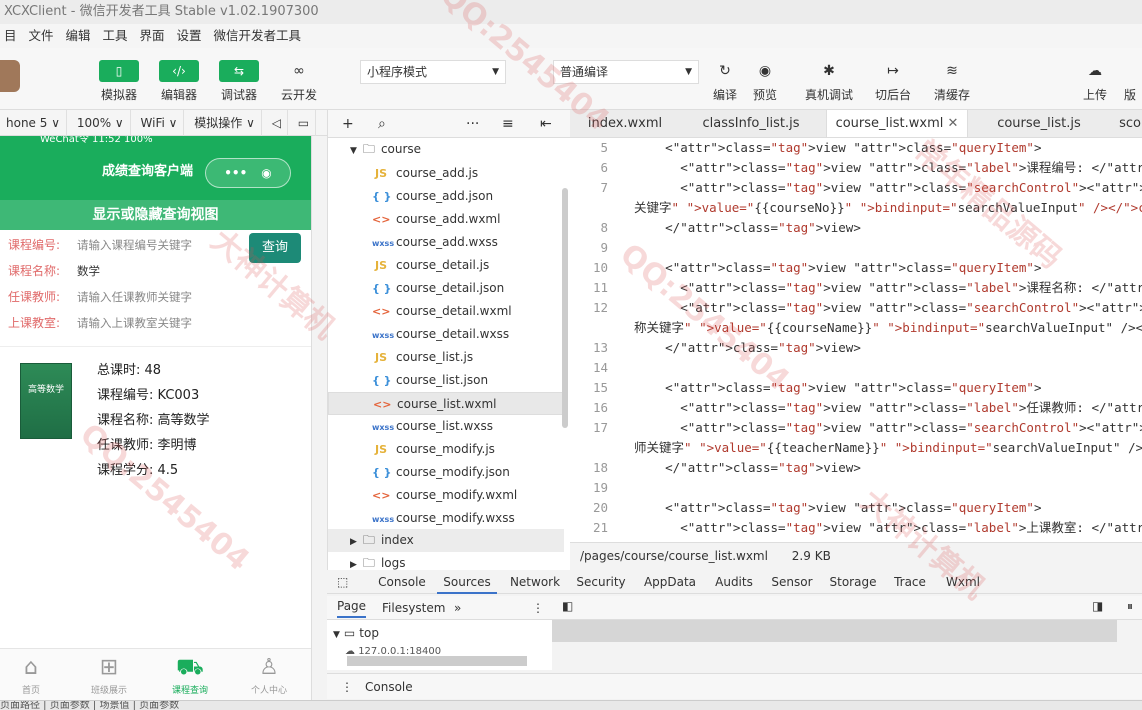 The height and width of the screenshot is (710, 1142). What do you see at coordinates (88, 271) in the screenshot?
I see `course-name-input: 数学` at bounding box center [88, 271].